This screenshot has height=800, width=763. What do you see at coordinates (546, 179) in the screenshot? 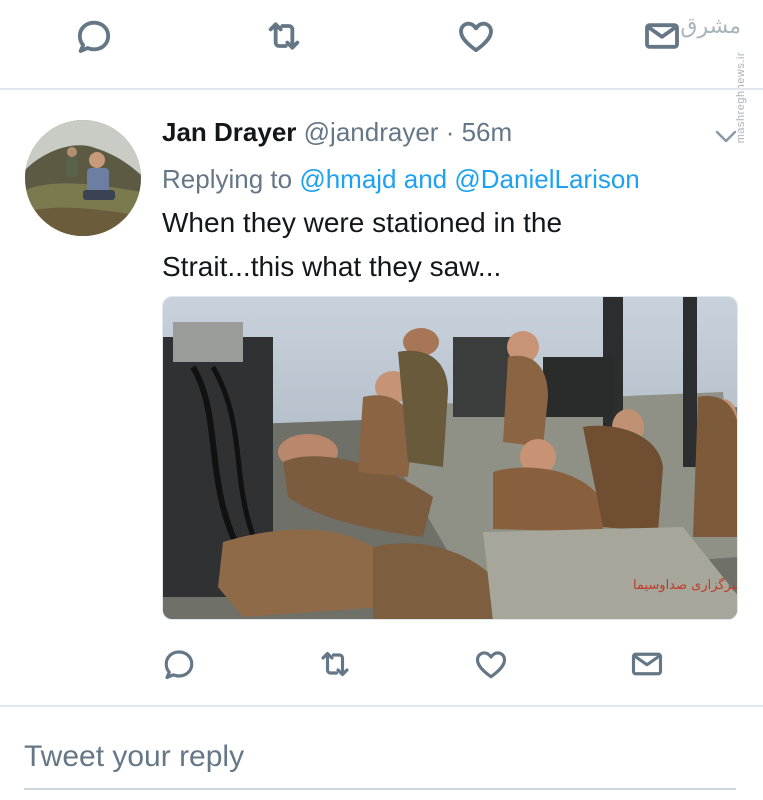
I see `mention-link-2: @DanielLarison` at bounding box center [546, 179].